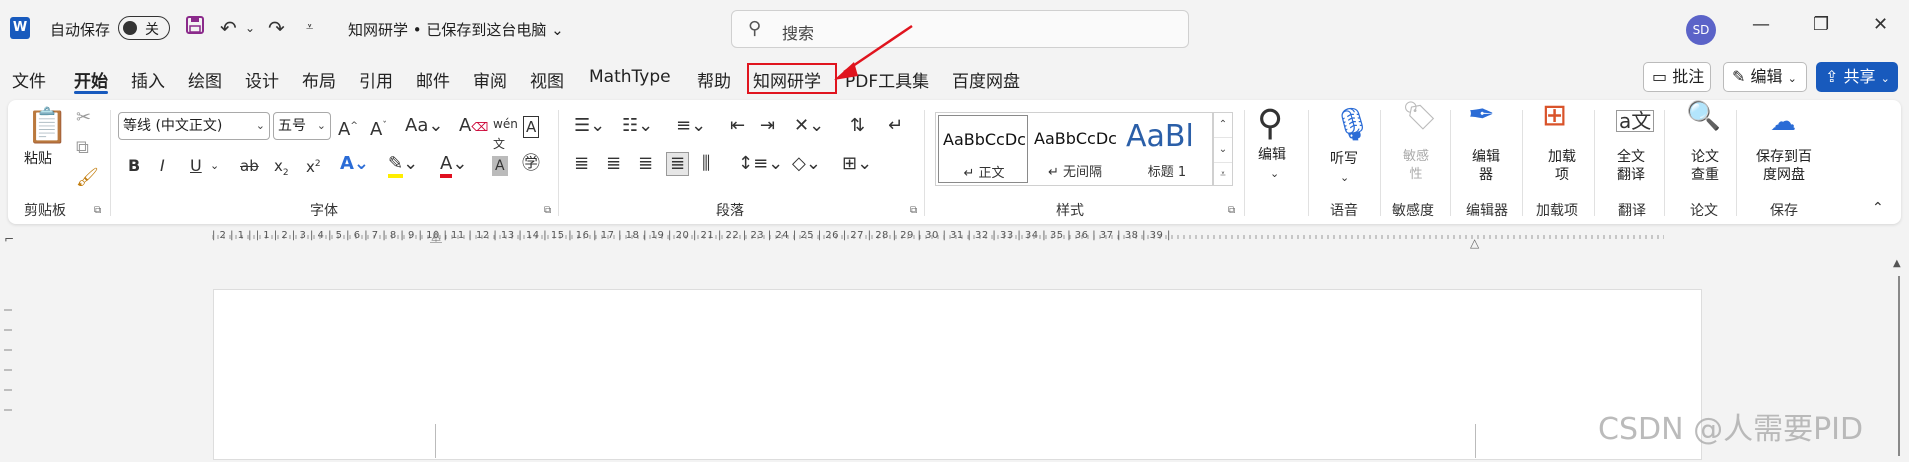  I want to click on paper-check-icon: 🔍, so click(1703, 116).